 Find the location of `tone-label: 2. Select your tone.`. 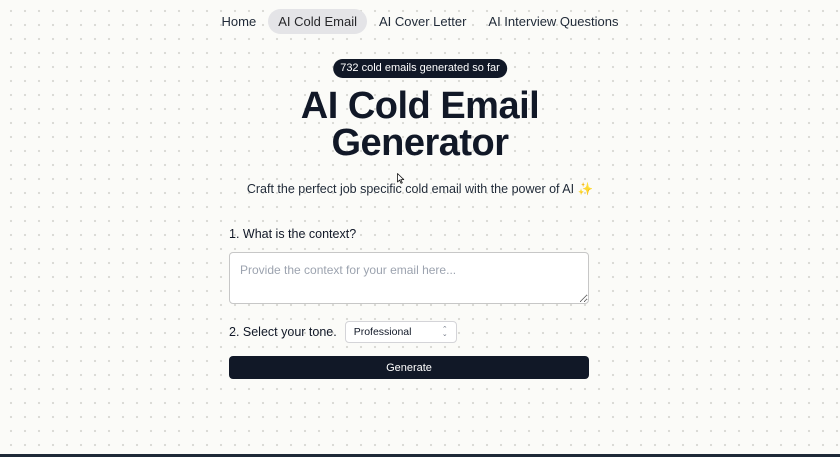

tone-label: 2. Select your tone. is located at coordinates (283, 332).